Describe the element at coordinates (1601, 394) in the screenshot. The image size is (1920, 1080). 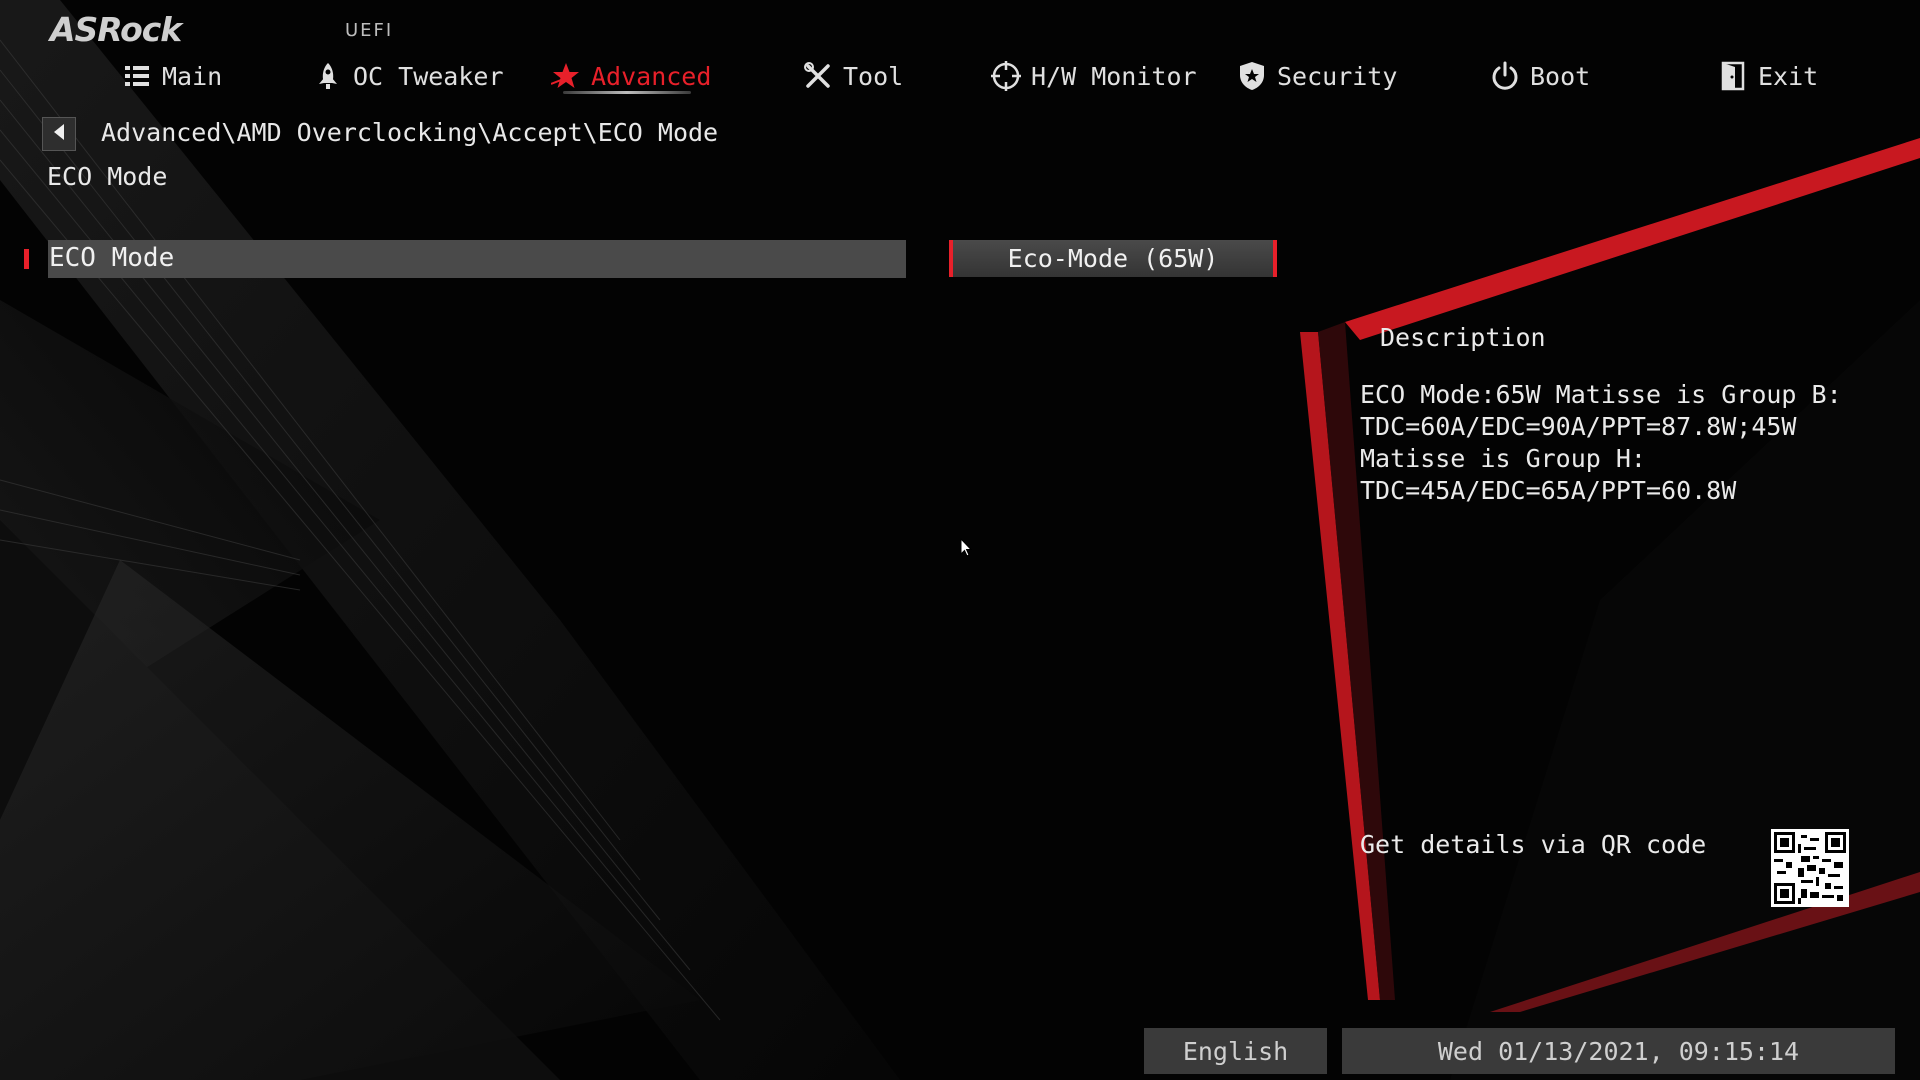
I see `description-line: ECO Mode:65W Matisse is Group B:` at that location.